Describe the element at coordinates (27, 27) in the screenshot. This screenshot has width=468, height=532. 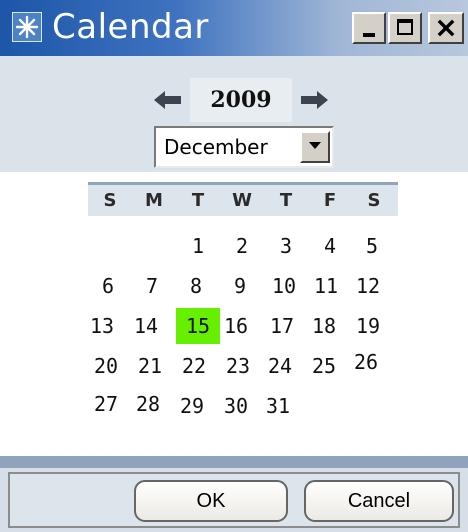
I see `calendar-app-icon` at that location.